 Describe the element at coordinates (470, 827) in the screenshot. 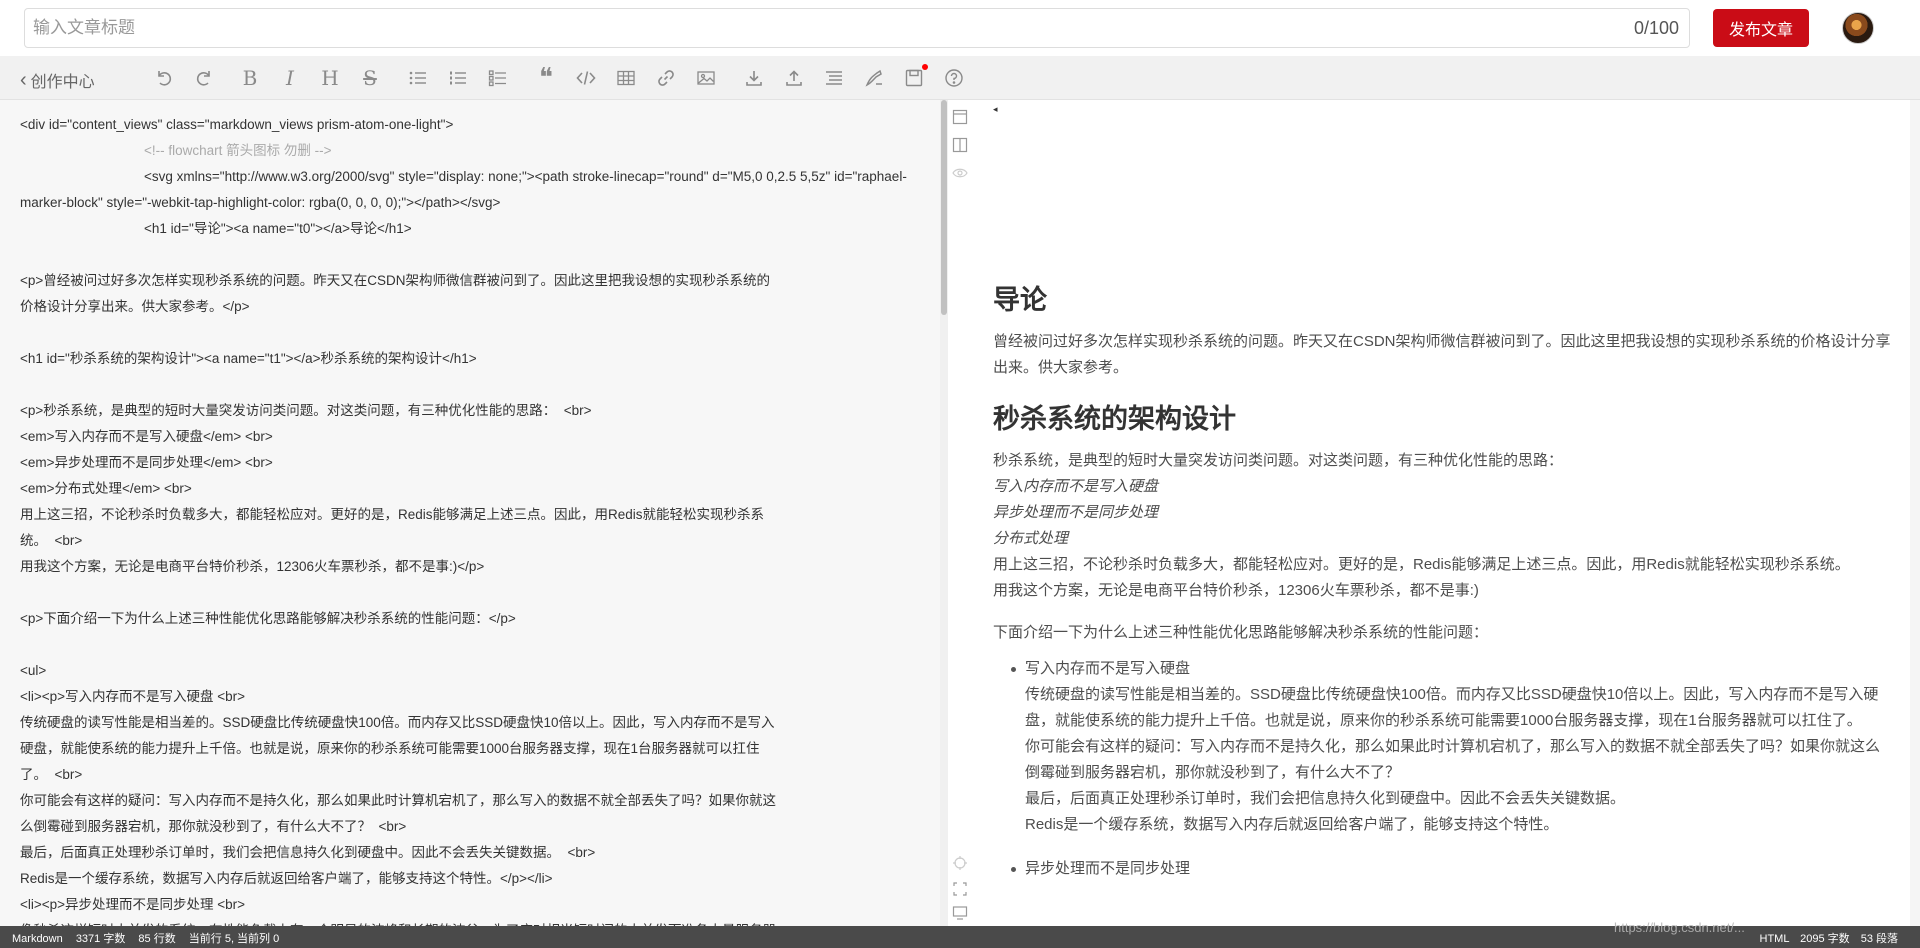

I see `editor-line: 么倒霉碰到服务器宕机，那你就没秒到了，有什么大不了？ <br>` at that location.